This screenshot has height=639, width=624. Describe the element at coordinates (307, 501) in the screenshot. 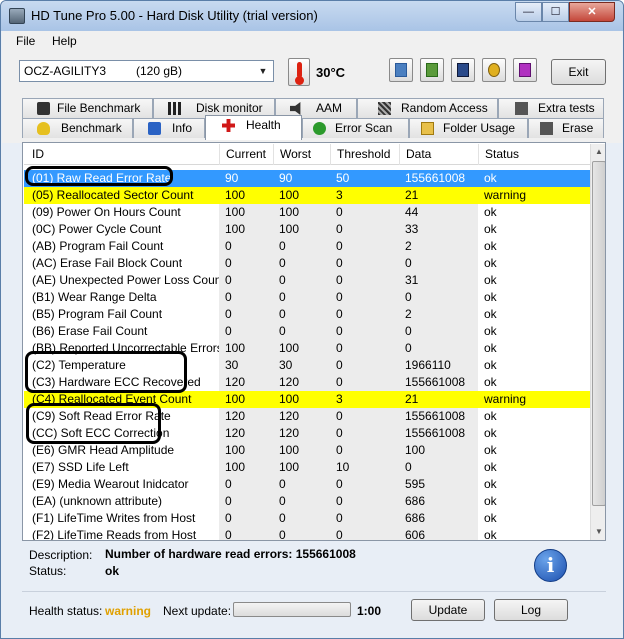

I see `table-row: (EA) (unknown attribute) 0 0 0 686 ok` at that location.